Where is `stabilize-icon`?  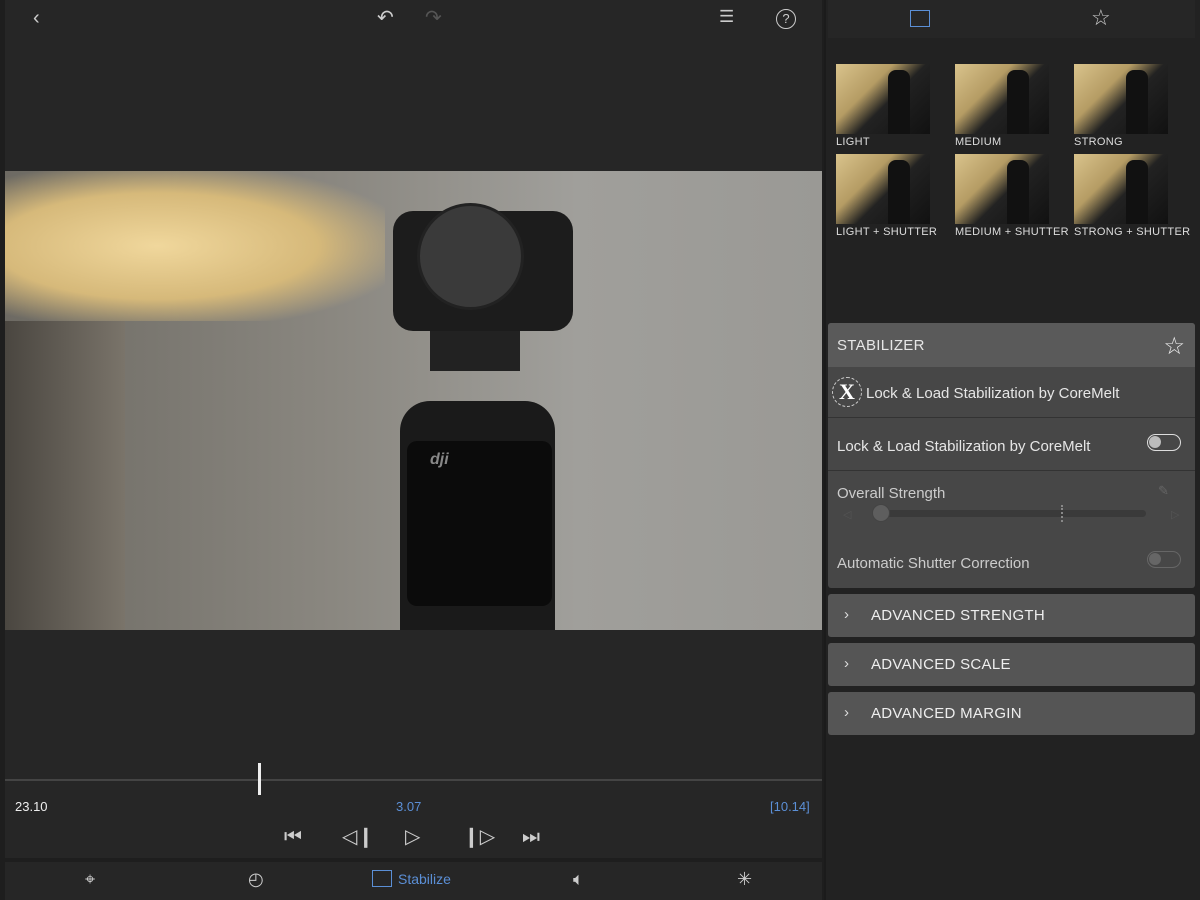
stabilize-icon is located at coordinates (382, 878).